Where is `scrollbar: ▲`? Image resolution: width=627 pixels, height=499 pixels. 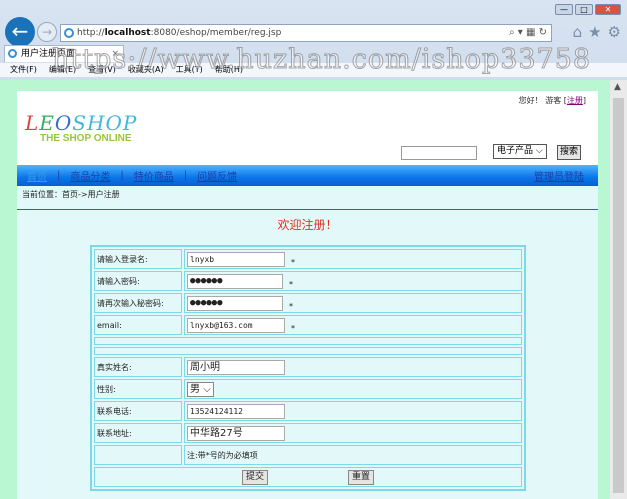 scrollbar: ▲ is located at coordinates (618, 289).